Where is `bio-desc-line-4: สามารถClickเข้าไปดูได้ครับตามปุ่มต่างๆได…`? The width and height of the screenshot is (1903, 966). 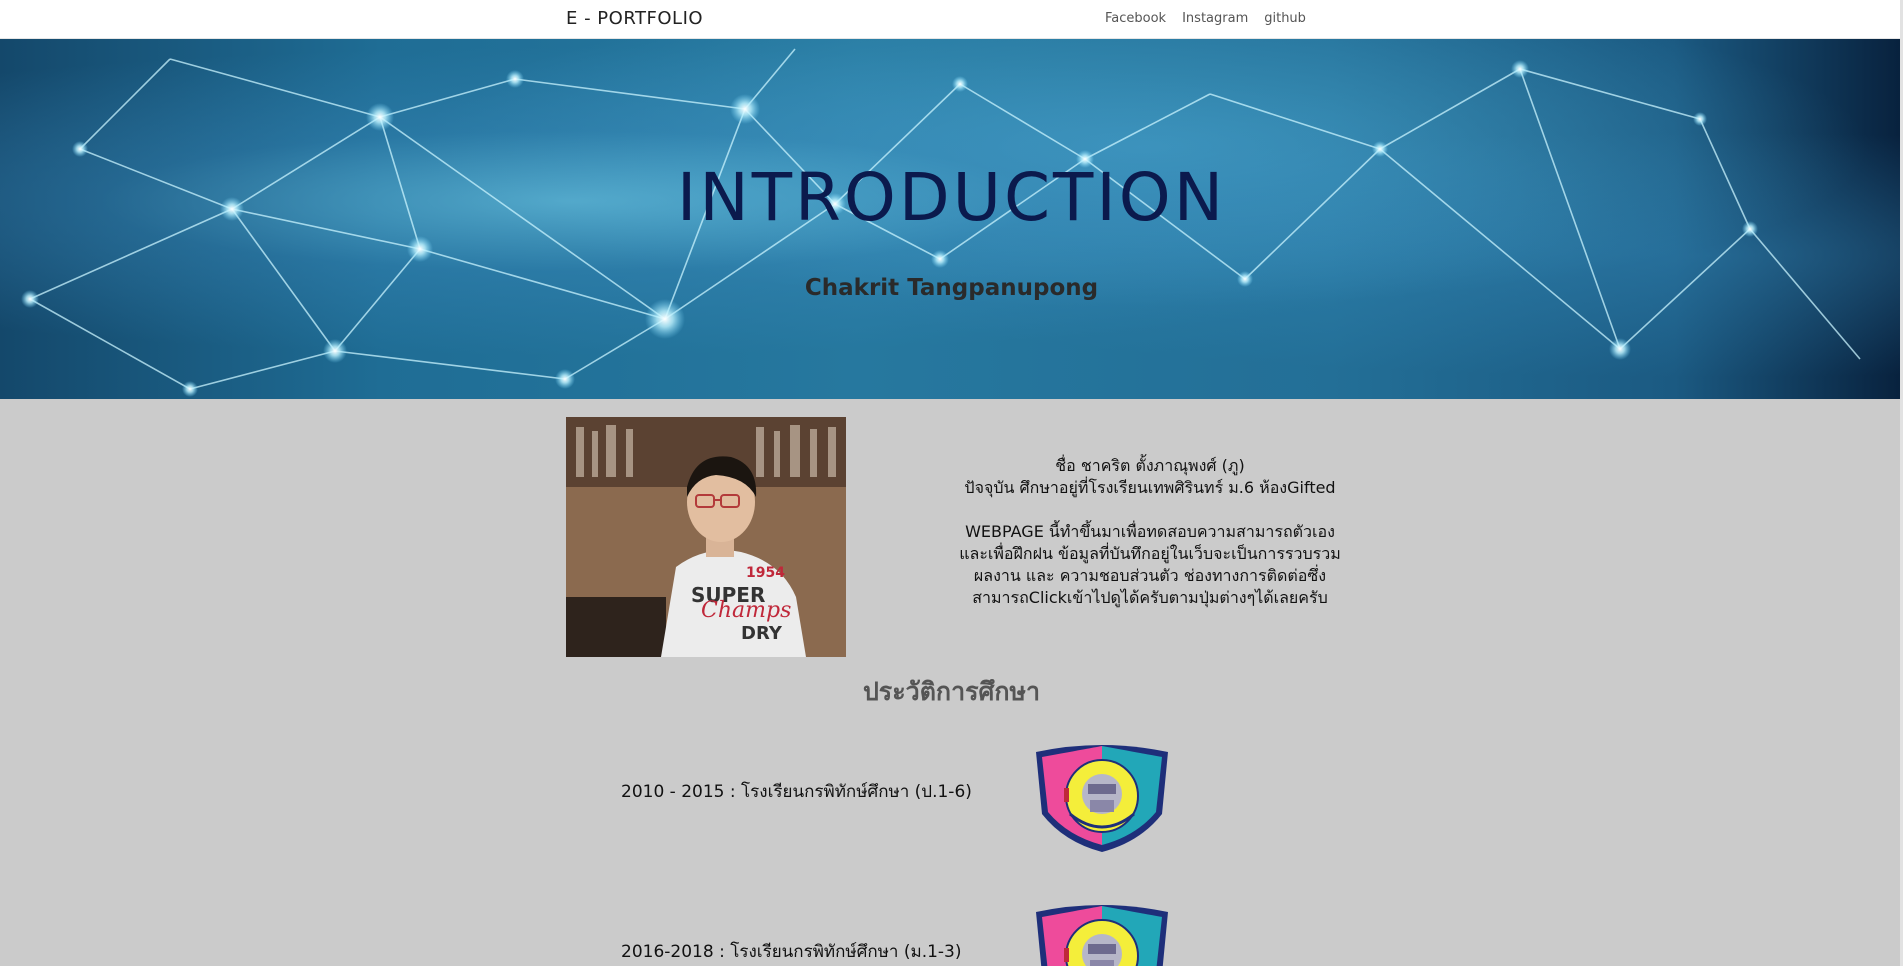
bio-desc-line-4: สามารถClickเข้าไปดูได้ครับตามปุ่มต่างๆได… is located at coordinates (1150, 597).